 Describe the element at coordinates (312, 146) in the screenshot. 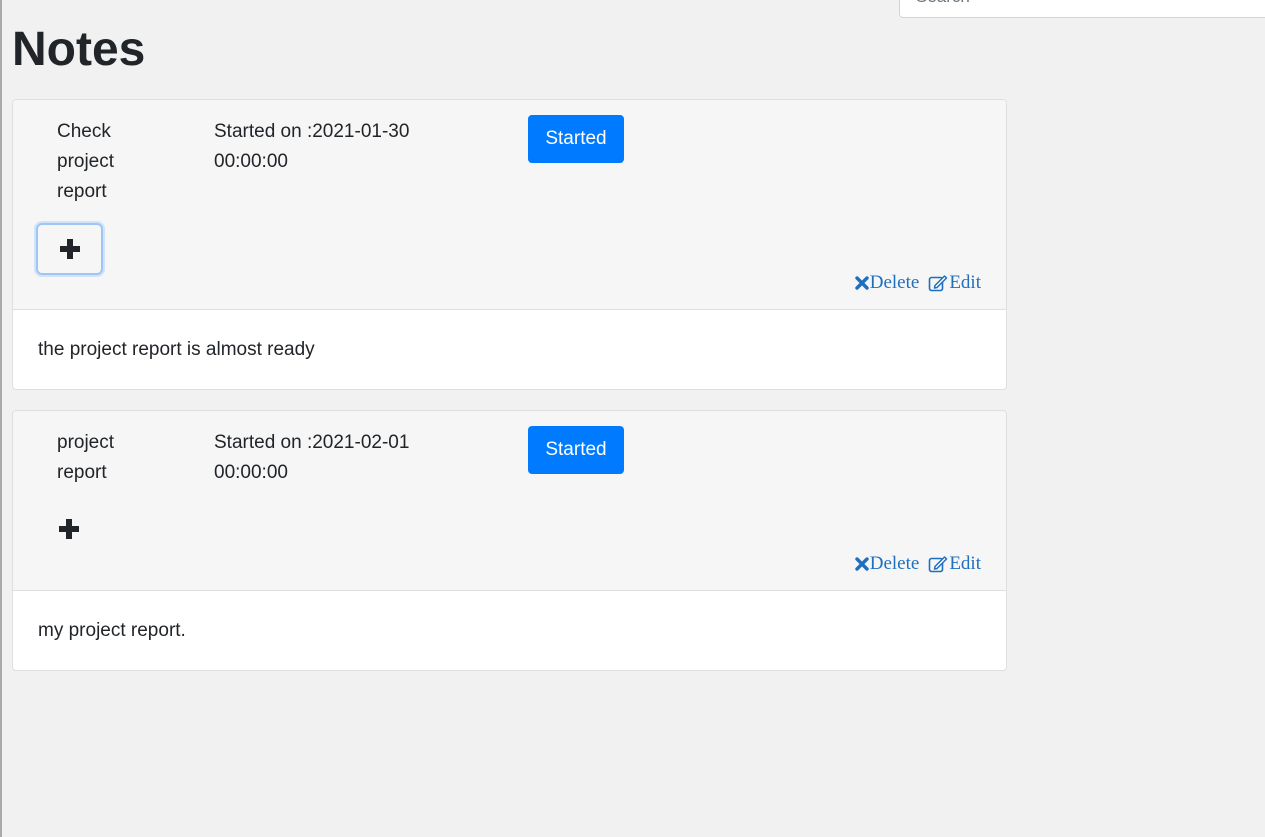

I see `note-start-date: Started on :2021-01-30 00:00:00` at that location.